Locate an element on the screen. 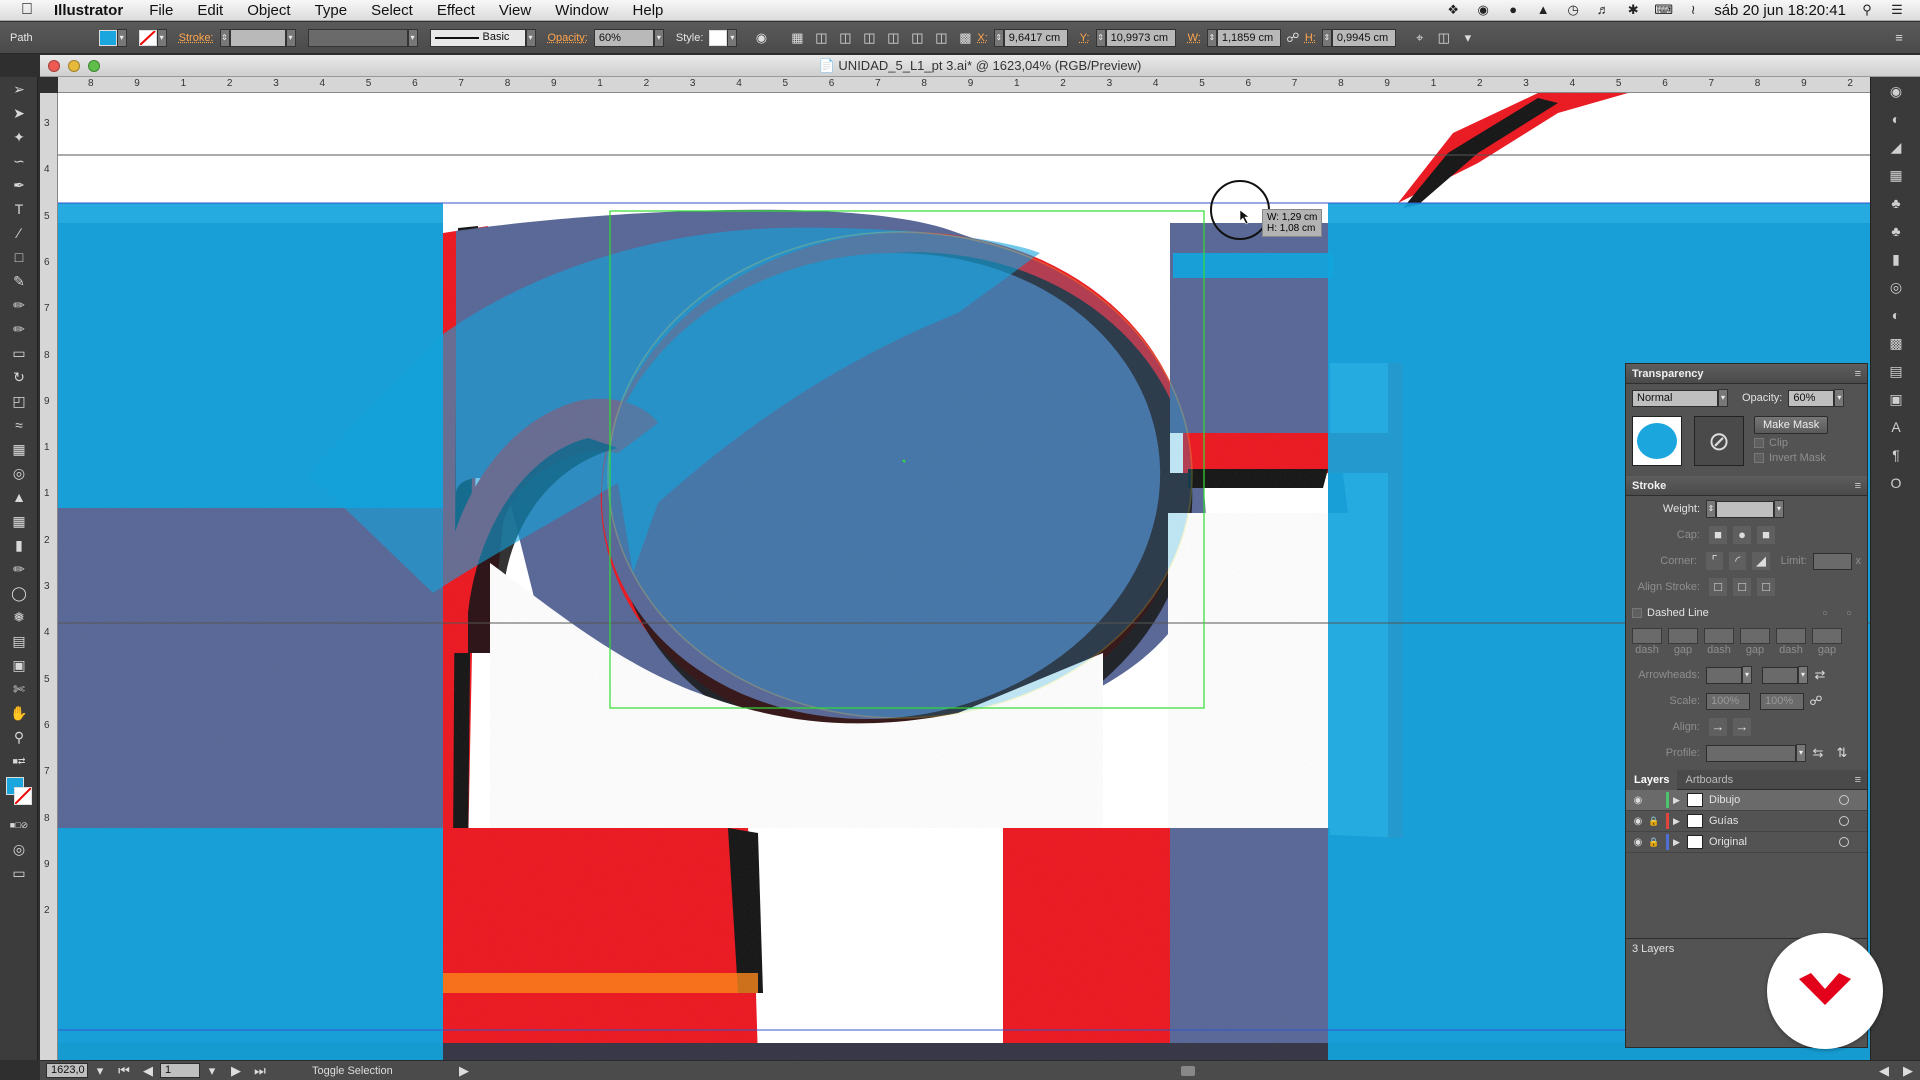 The image size is (1920, 1080). record-icon: ● is located at coordinates (1513, 10).